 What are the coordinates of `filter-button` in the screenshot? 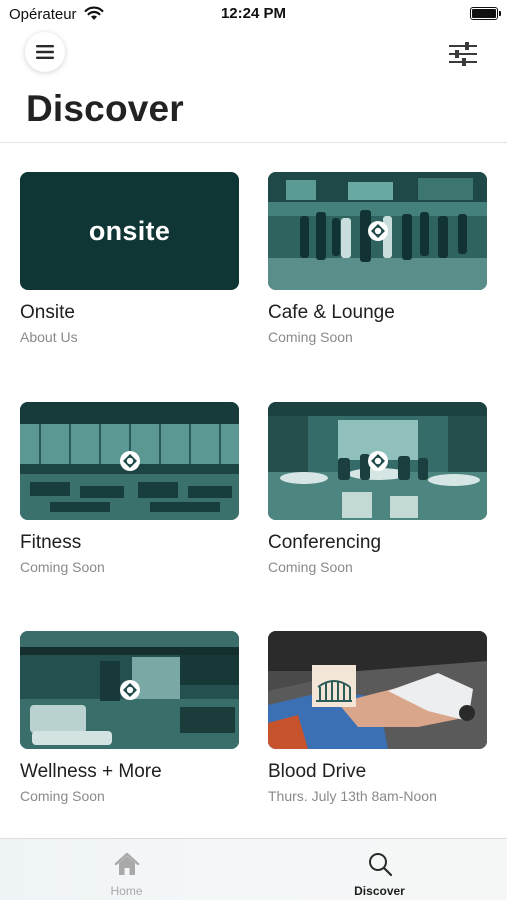 It's located at (463, 54).